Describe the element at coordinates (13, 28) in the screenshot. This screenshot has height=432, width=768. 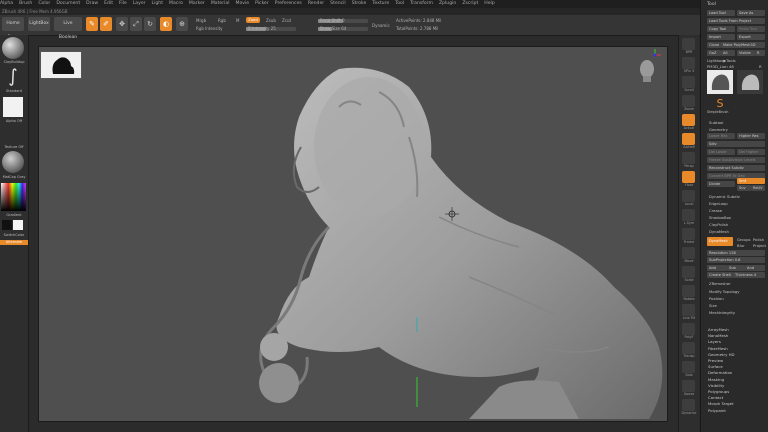
I see `home-page-button: Home Page` at that location.